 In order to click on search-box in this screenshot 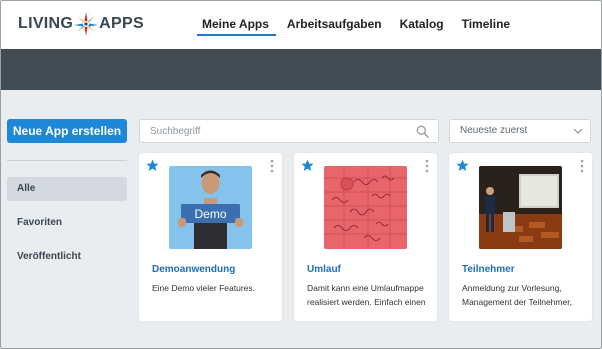, I will do `click(289, 131)`.